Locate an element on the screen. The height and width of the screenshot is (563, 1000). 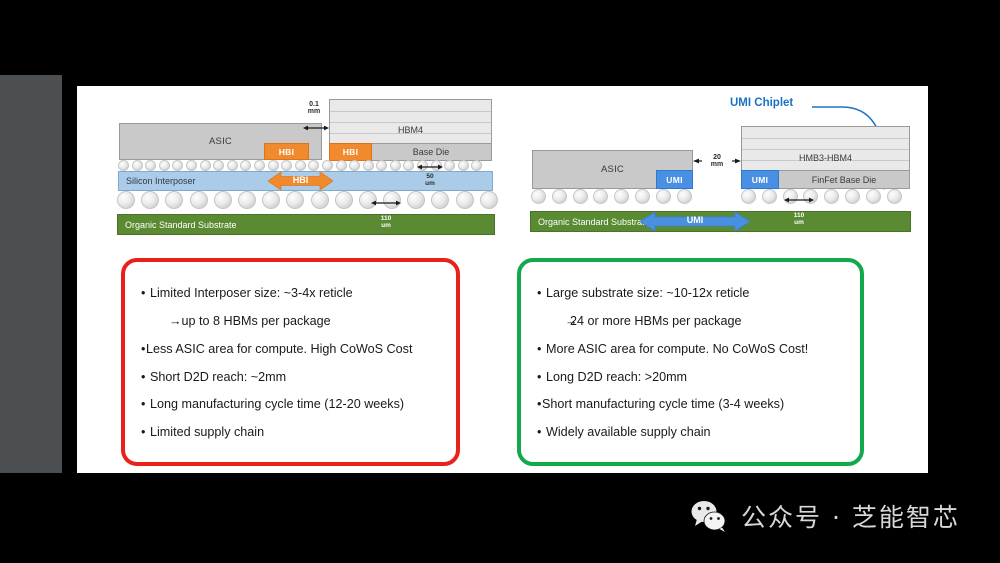
ballpitch-text-left: 110 um is located at coordinates (386, 222).